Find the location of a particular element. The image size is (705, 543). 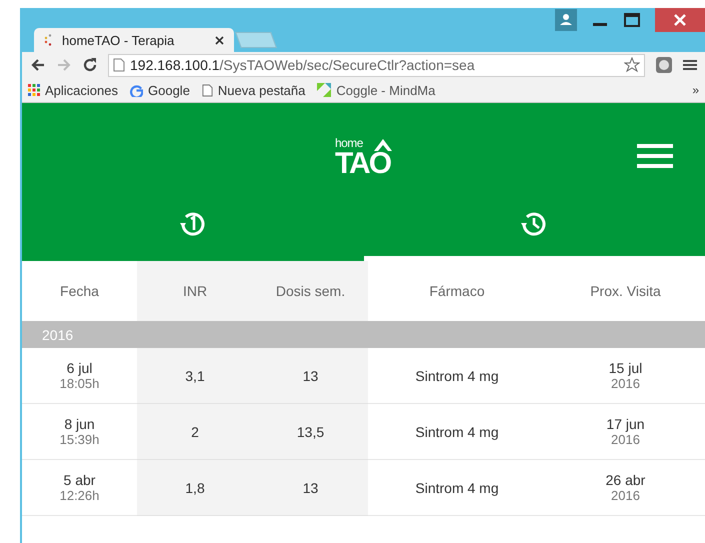

inr-cell: 3,1 is located at coordinates (195, 376).